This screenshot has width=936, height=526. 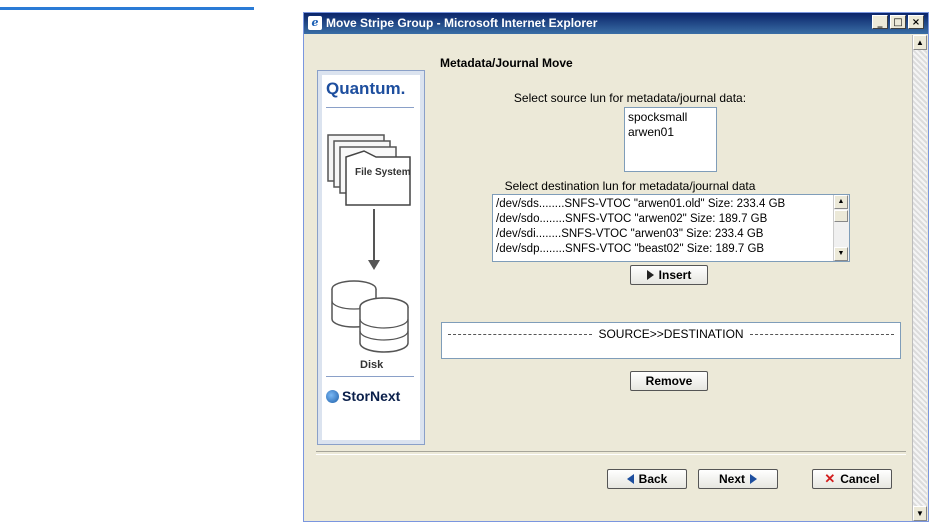 I want to click on arrow-left-icon, so click(x=630, y=479).